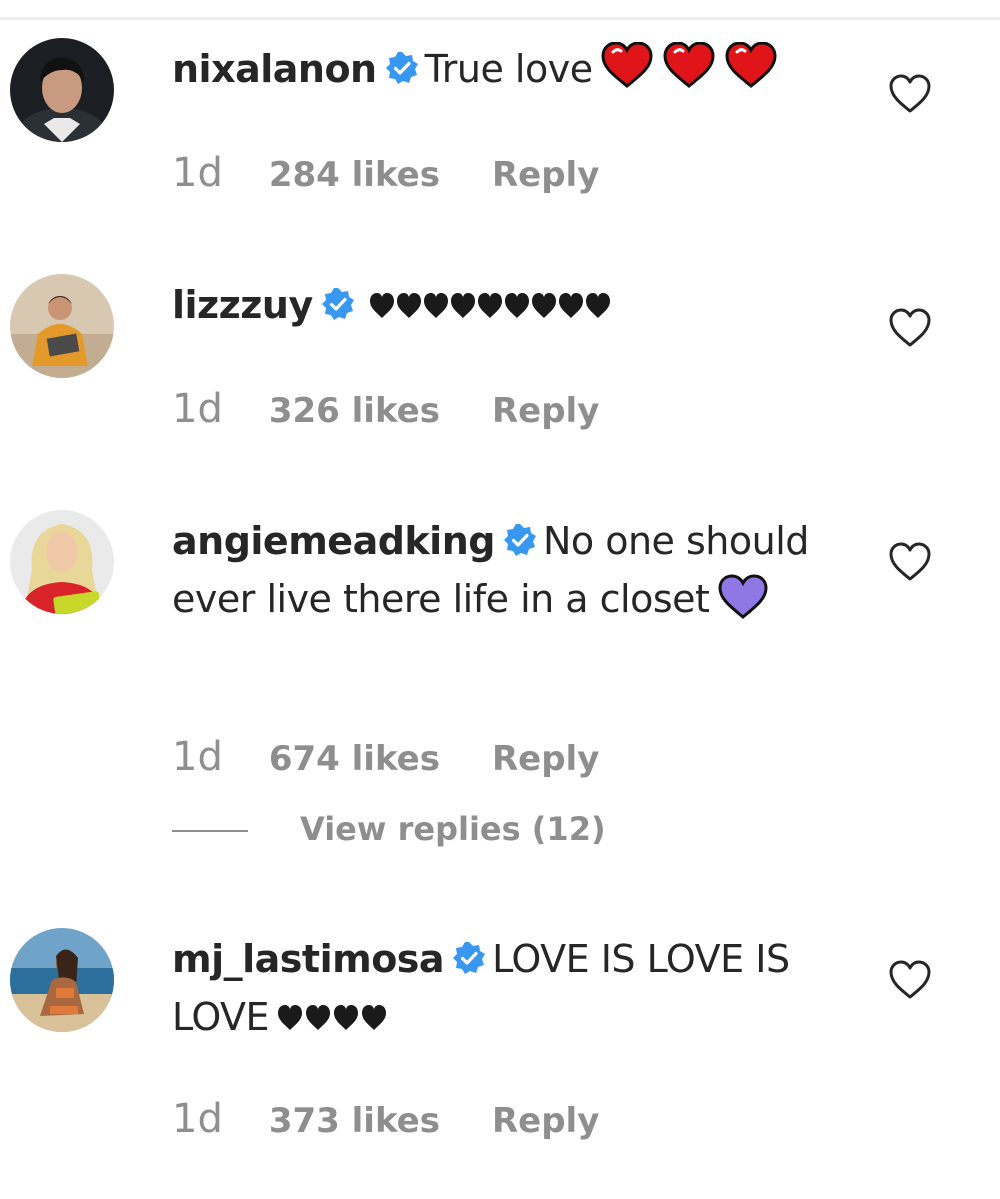 This screenshot has width=1000, height=1199. What do you see at coordinates (210, 831) in the screenshot?
I see `view-replies-line` at bounding box center [210, 831].